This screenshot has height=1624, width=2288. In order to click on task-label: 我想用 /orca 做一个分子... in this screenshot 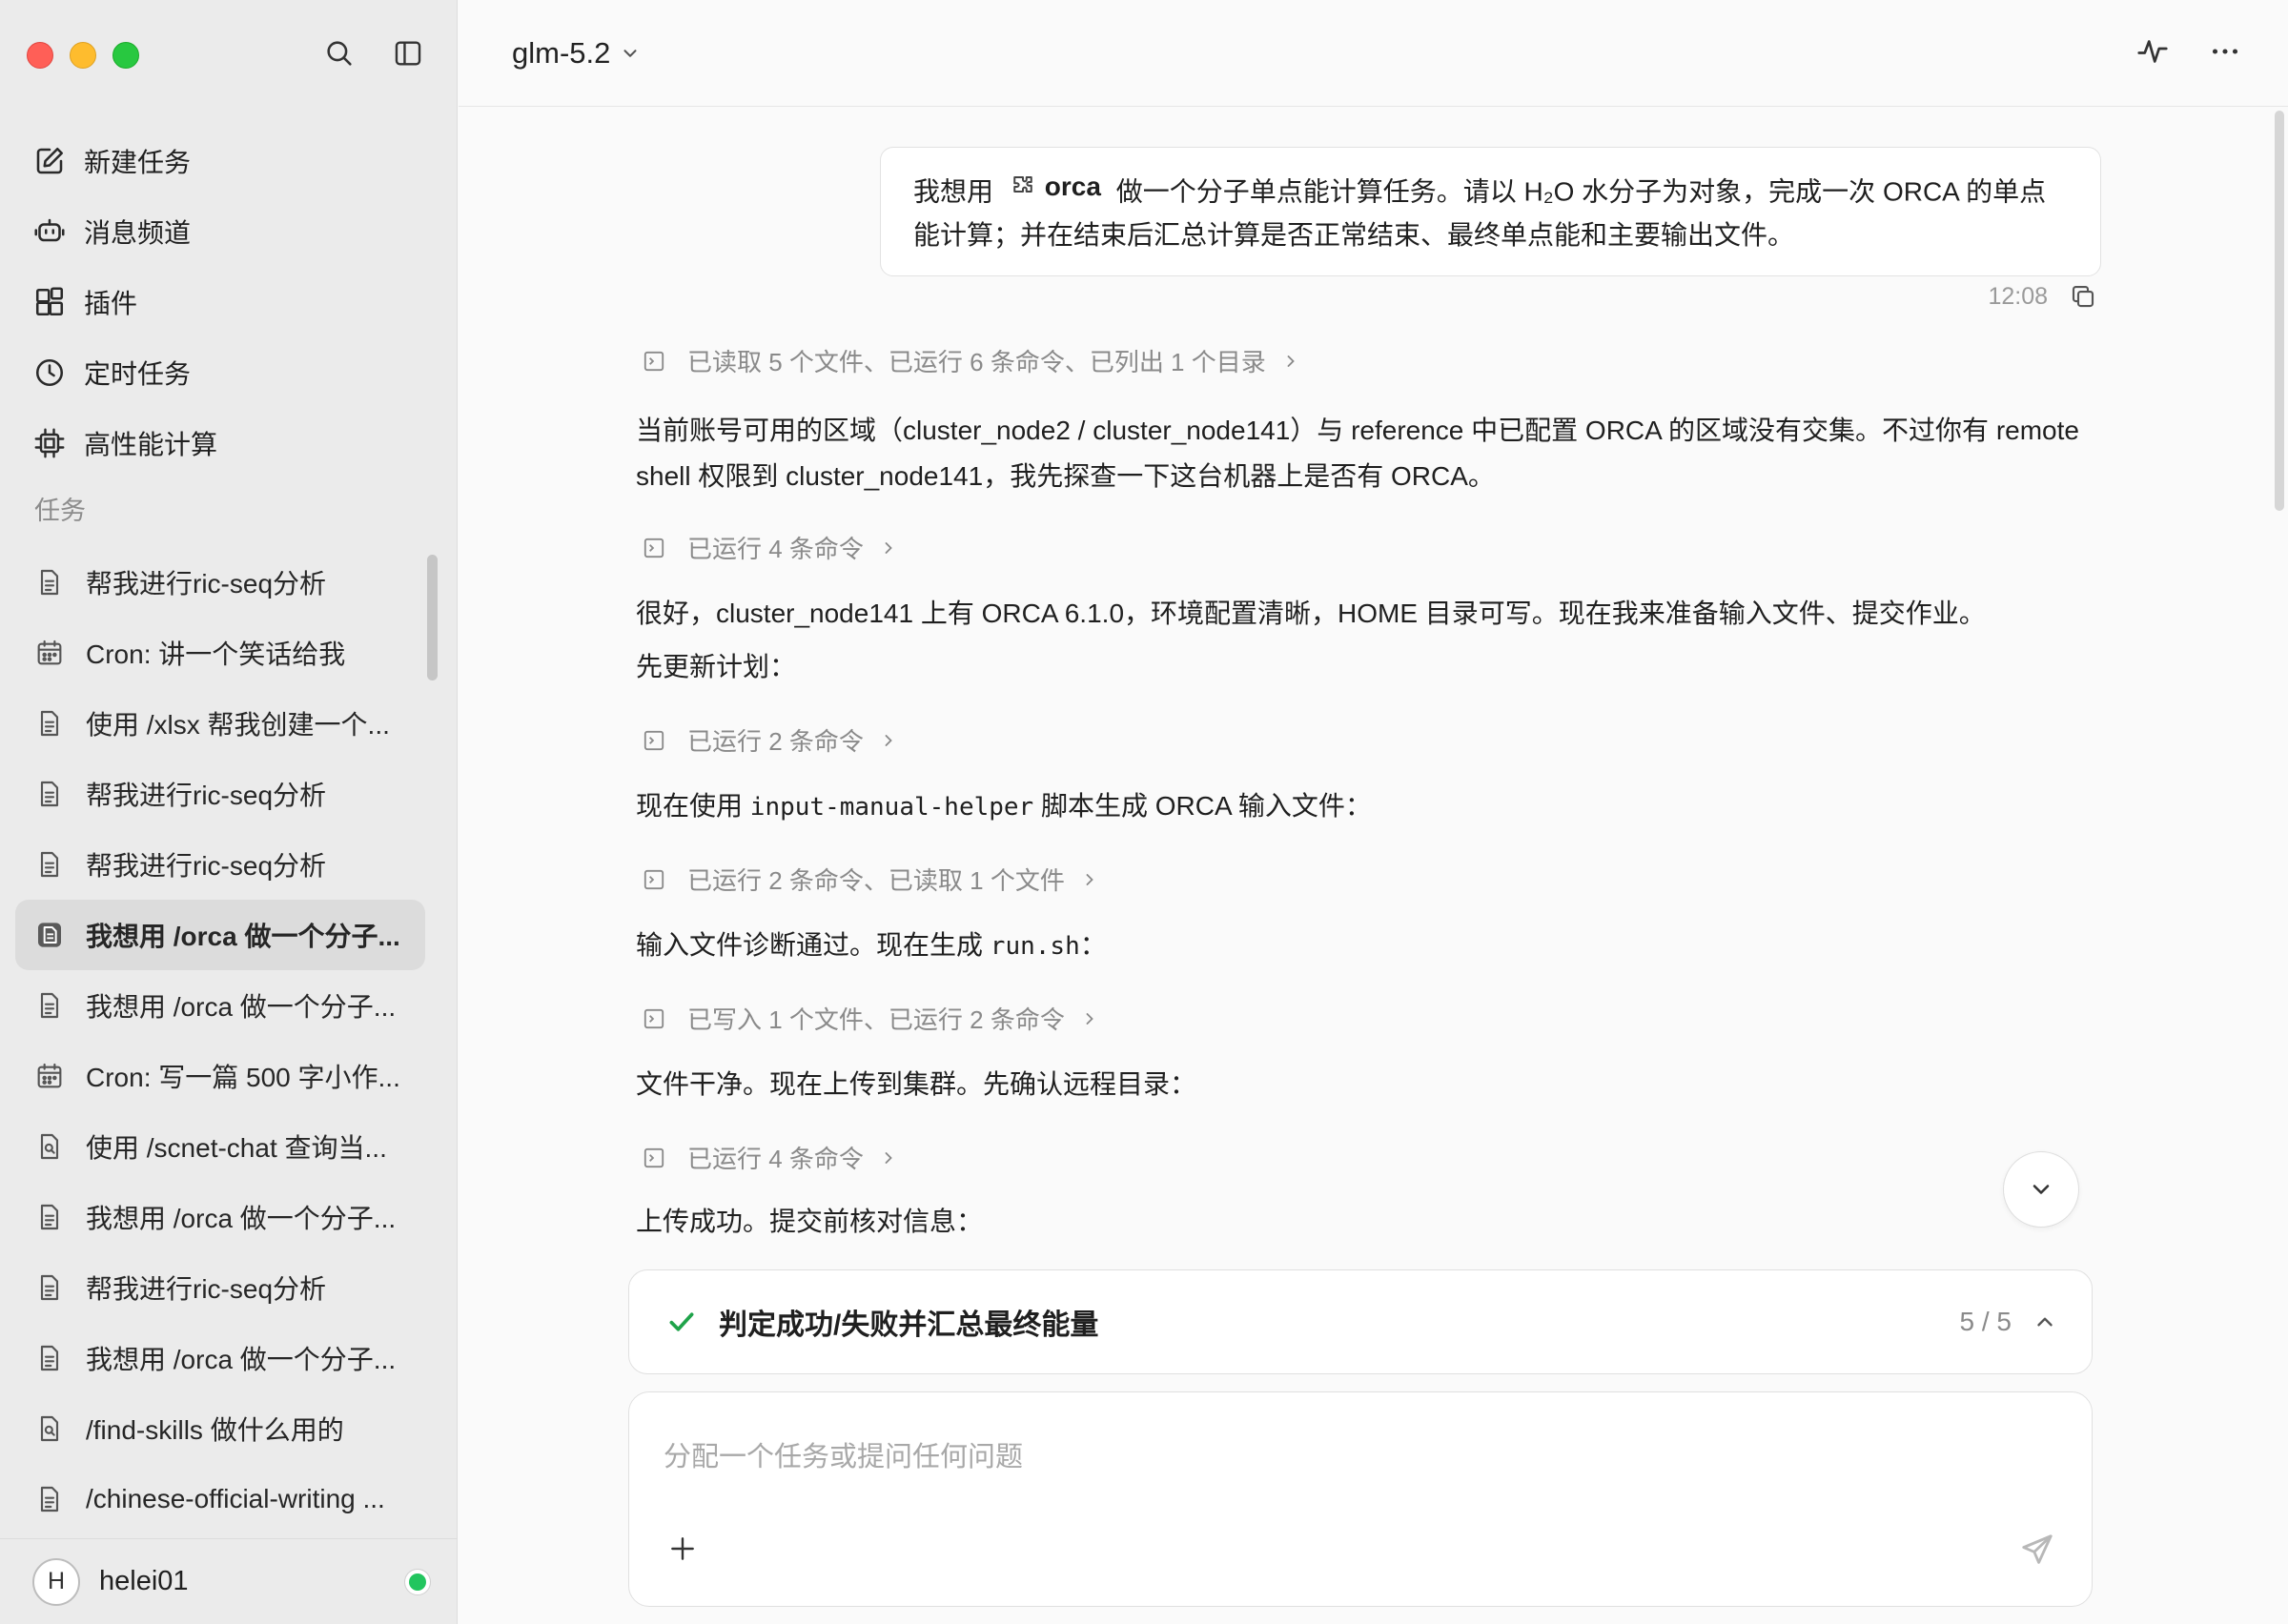, I will do `click(241, 1359)`.